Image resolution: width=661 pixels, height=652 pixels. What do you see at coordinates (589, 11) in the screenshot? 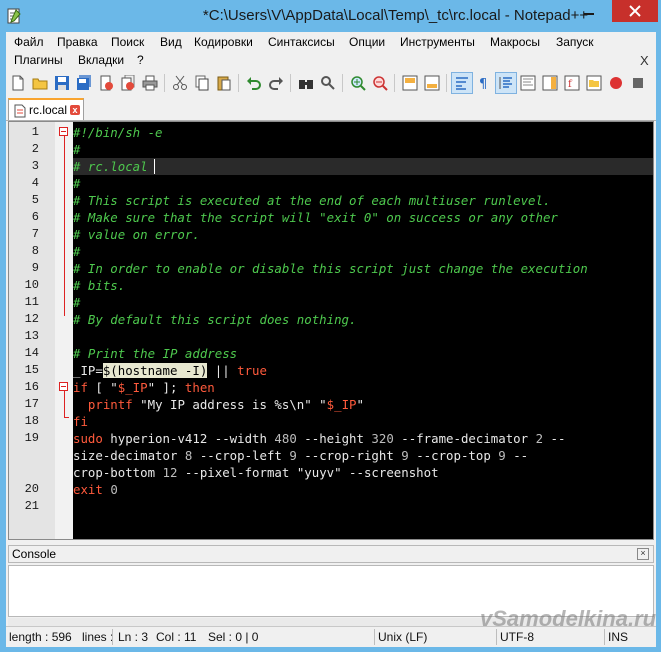
I see `minimize-button` at bounding box center [589, 11].